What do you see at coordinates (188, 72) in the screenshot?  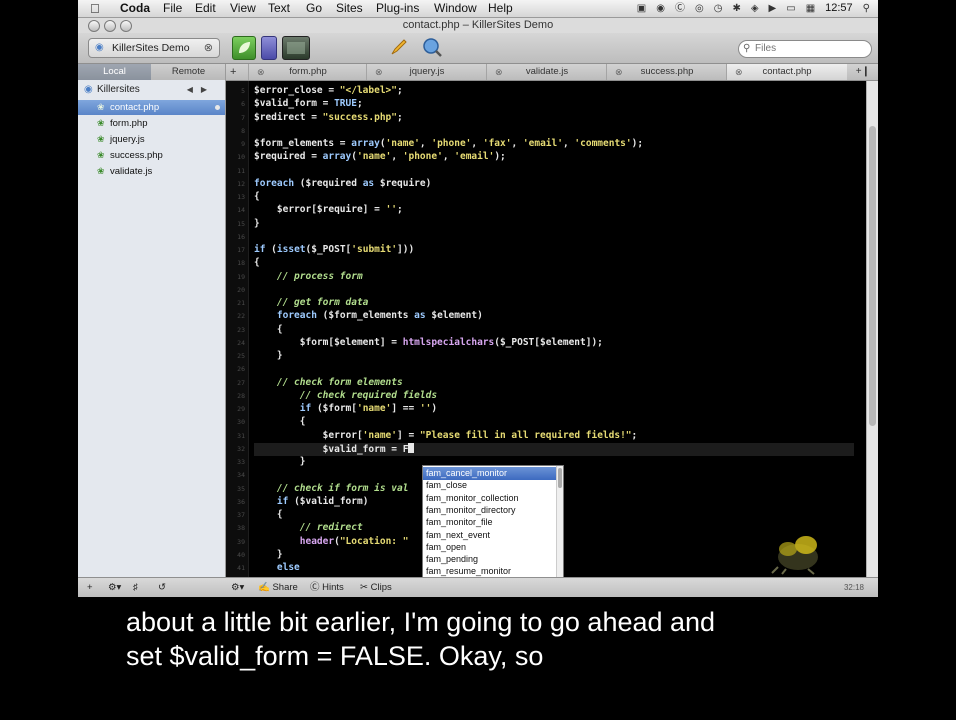 I see `tab-remote: Remote` at bounding box center [188, 72].